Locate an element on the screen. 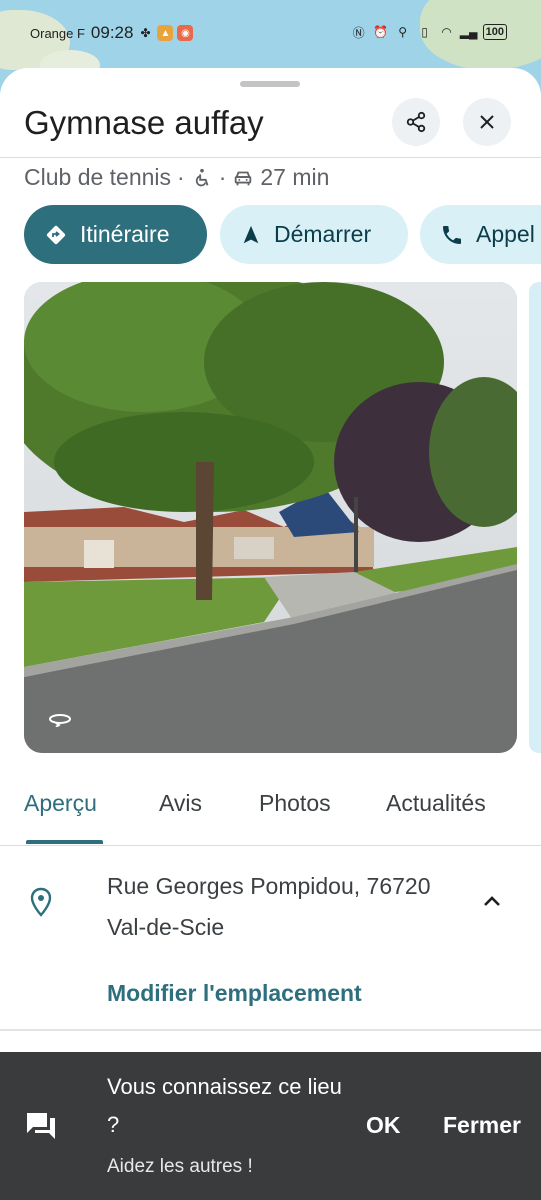  status-right: Ⓝ ⏰ ⚲ ▯ ◠ ▂▄ 100 is located at coordinates (429, 32).